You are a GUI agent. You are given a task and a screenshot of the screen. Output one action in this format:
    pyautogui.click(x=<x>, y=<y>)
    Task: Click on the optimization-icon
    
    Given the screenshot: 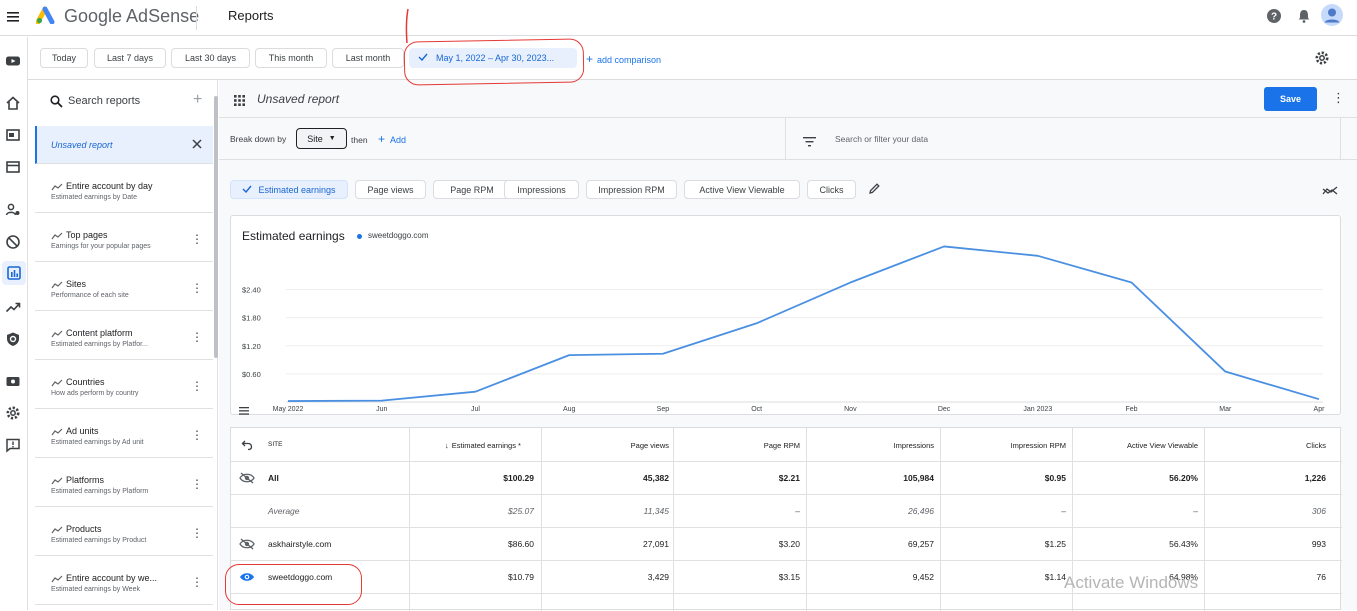 What is the action you would take?
    pyautogui.click(x=13, y=307)
    